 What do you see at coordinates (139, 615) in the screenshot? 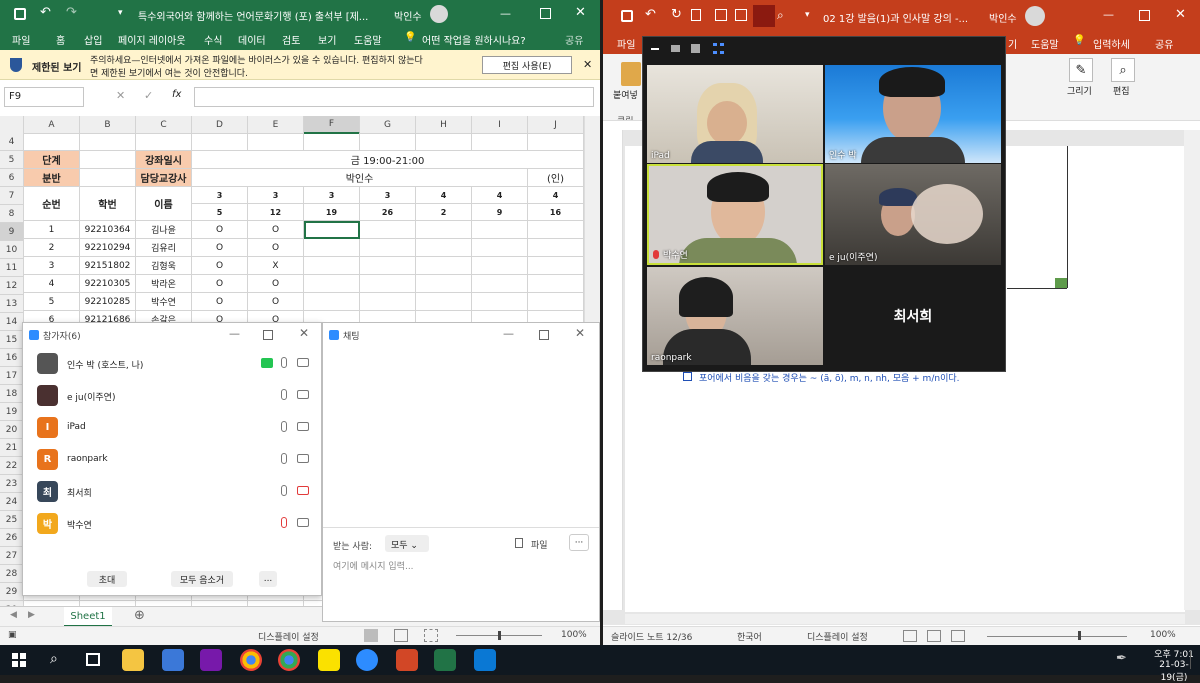
I see `add-sheet-icon: ⊕` at bounding box center [139, 615].